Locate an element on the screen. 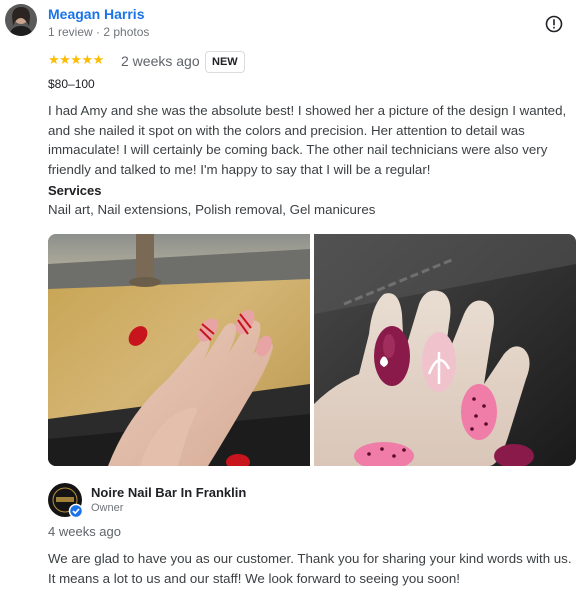 The image size is (585, 592). reviewer-meta: 1 review · 2 photos is located at coordinates (99, 32).